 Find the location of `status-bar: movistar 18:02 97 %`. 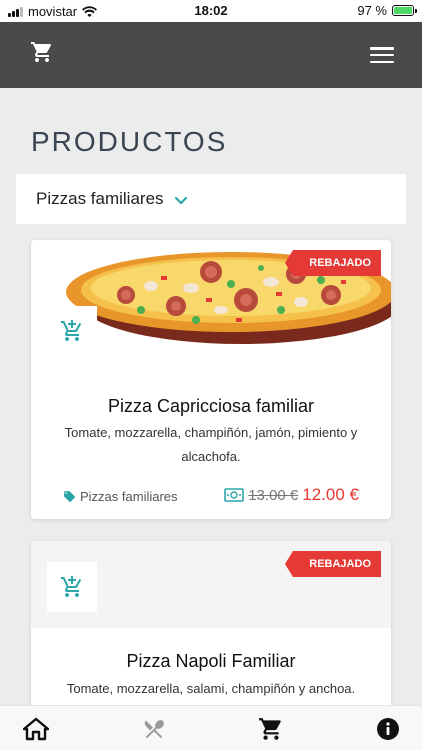

status-bar: movistar 18:02 97 % is located at coordinates (211, 11).